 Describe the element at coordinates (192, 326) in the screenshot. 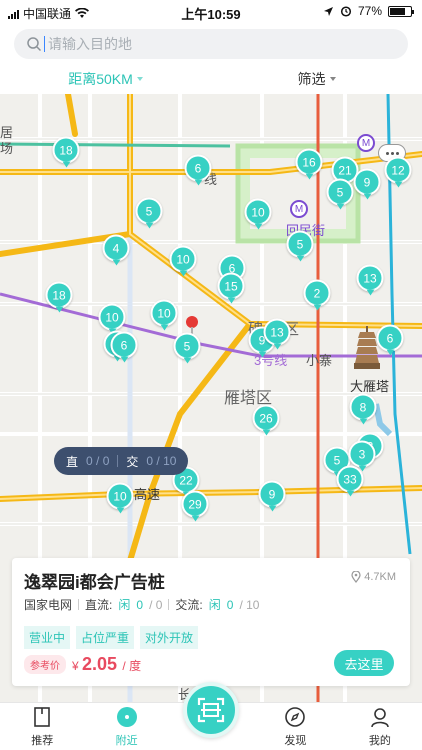

I see `current-location-marker` at that location.